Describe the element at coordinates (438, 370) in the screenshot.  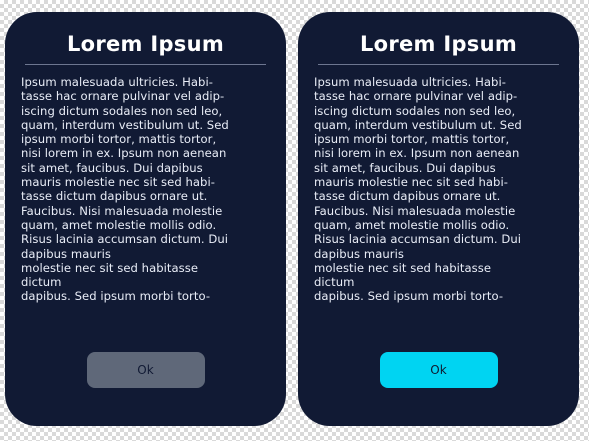
I see `ok-button: Ok` at that location.